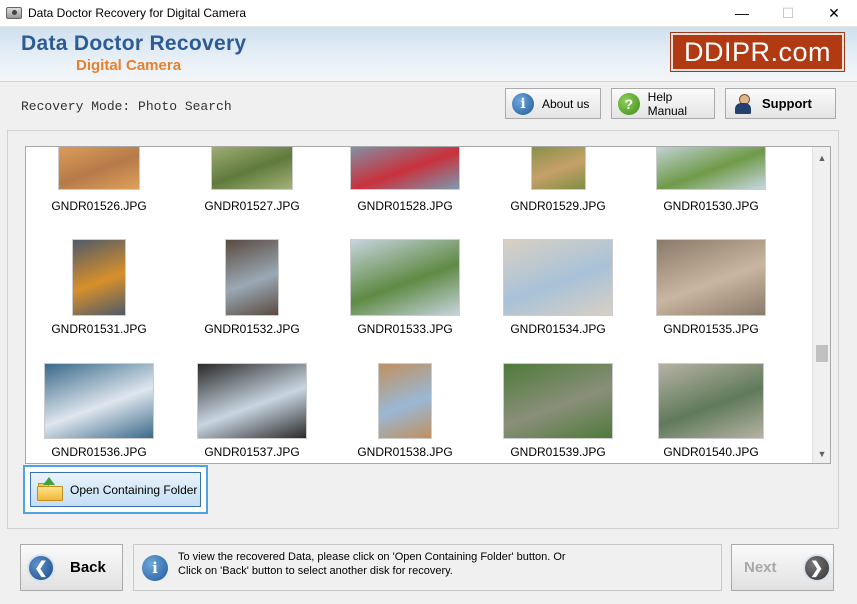 The height and width of the screenshot is (604, 857). I want to click on support-label: Support, so click(787, 103).